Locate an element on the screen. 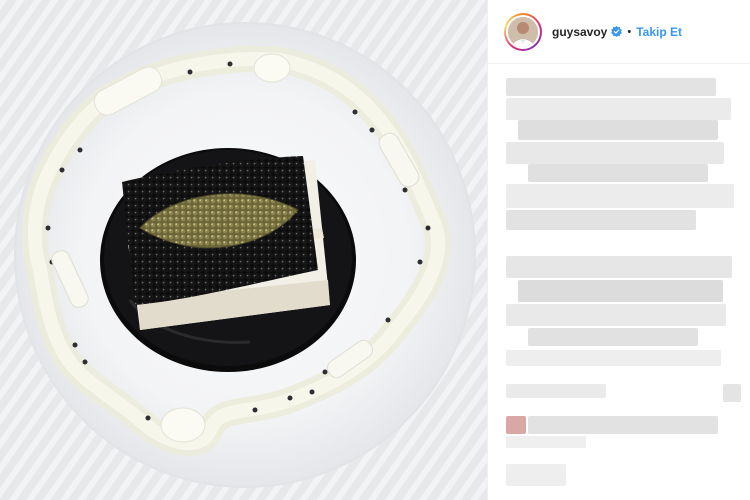 The image size is (750, 500). profile-photo is located at coordinates (523, 31).